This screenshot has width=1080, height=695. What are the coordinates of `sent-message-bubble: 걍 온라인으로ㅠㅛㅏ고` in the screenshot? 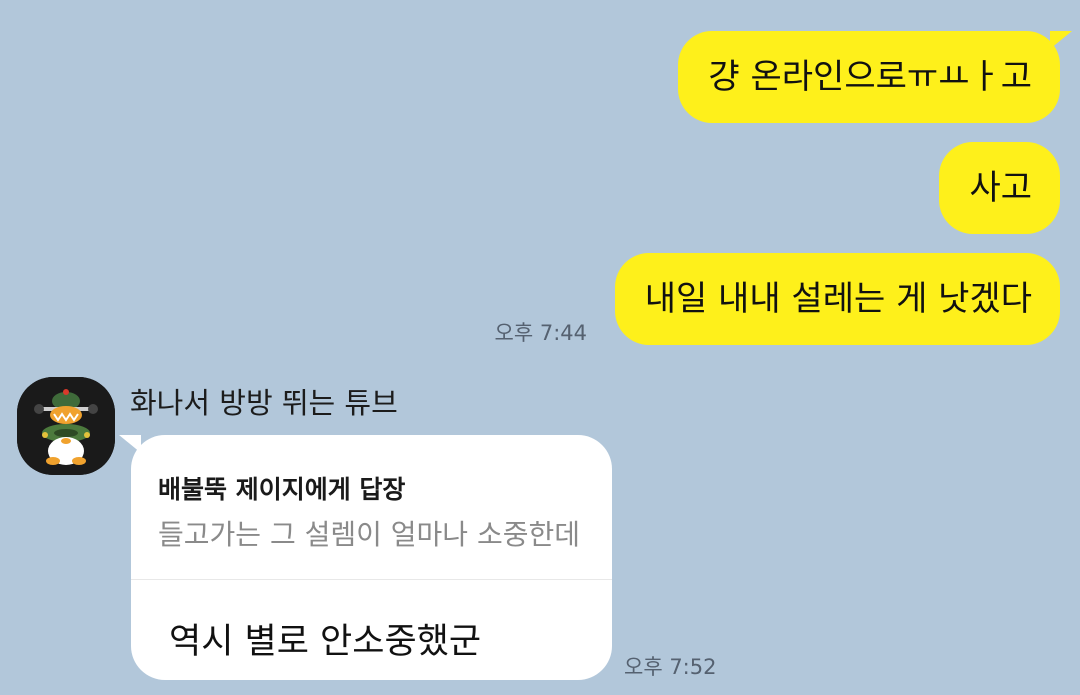 It's located at (875, 77).